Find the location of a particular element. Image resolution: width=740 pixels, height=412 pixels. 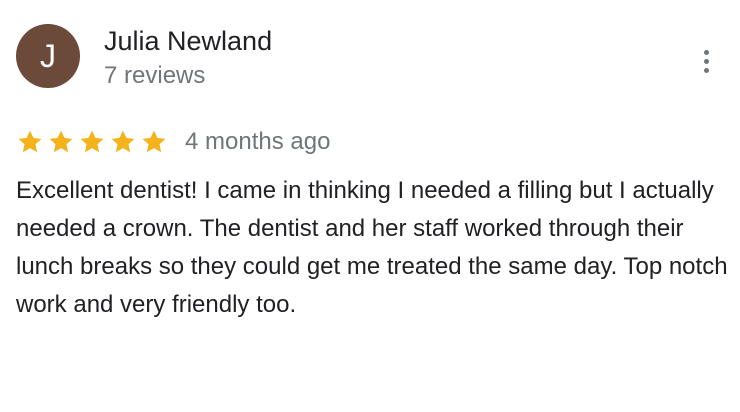

rating-row: 4 months ago is located at coordinates (173, 142).